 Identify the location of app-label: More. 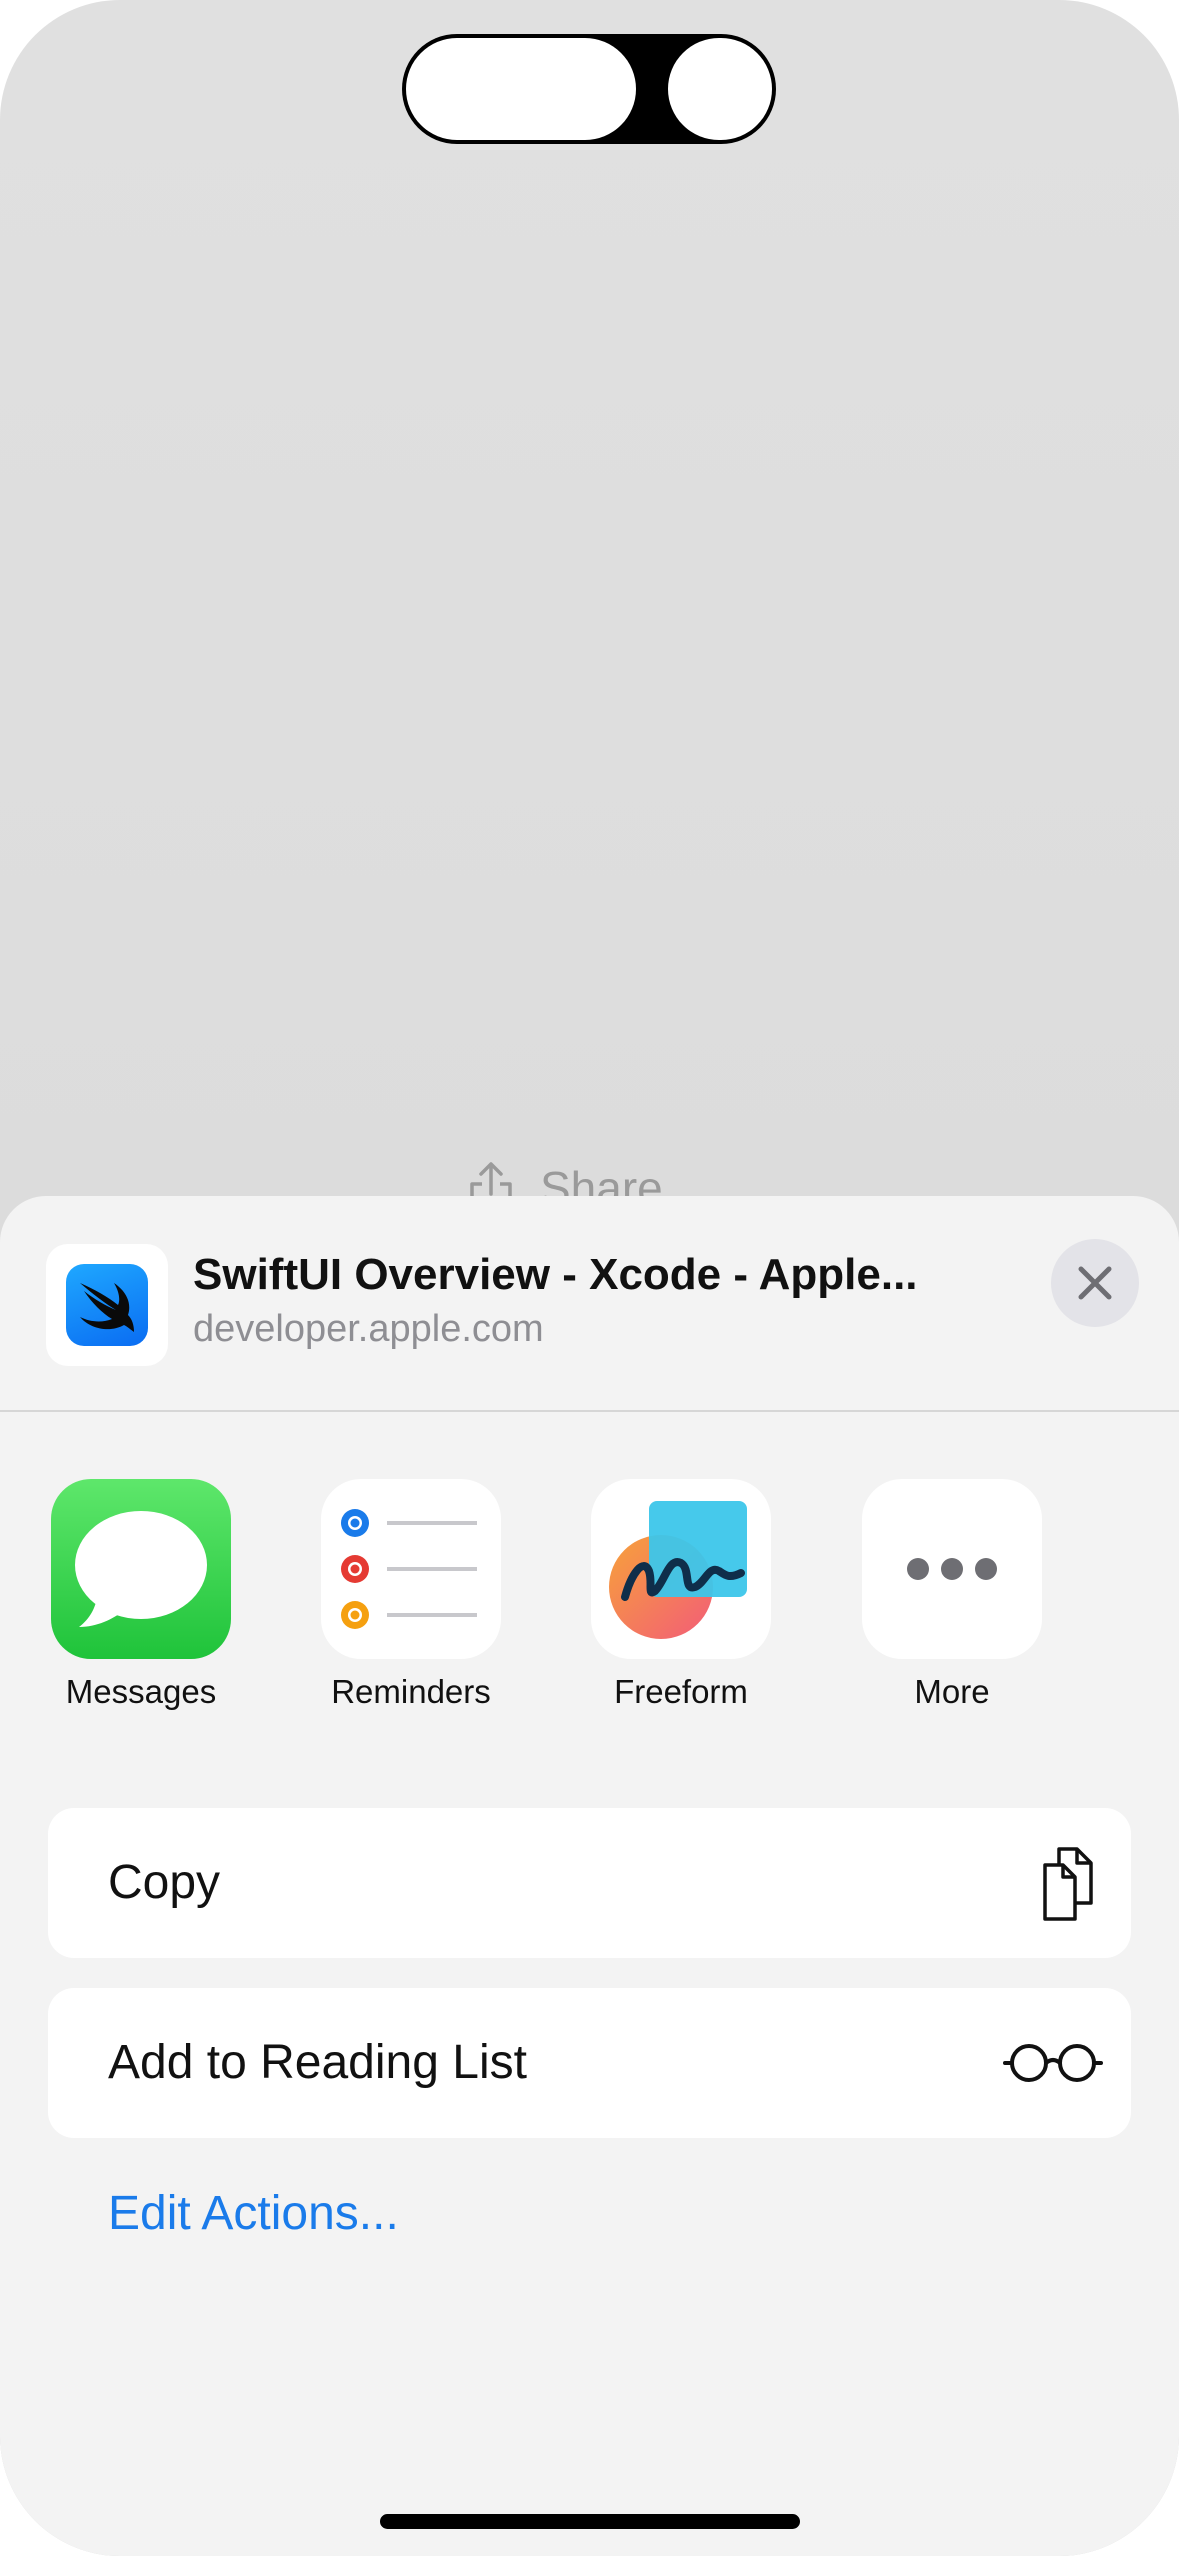
(952, 1691).